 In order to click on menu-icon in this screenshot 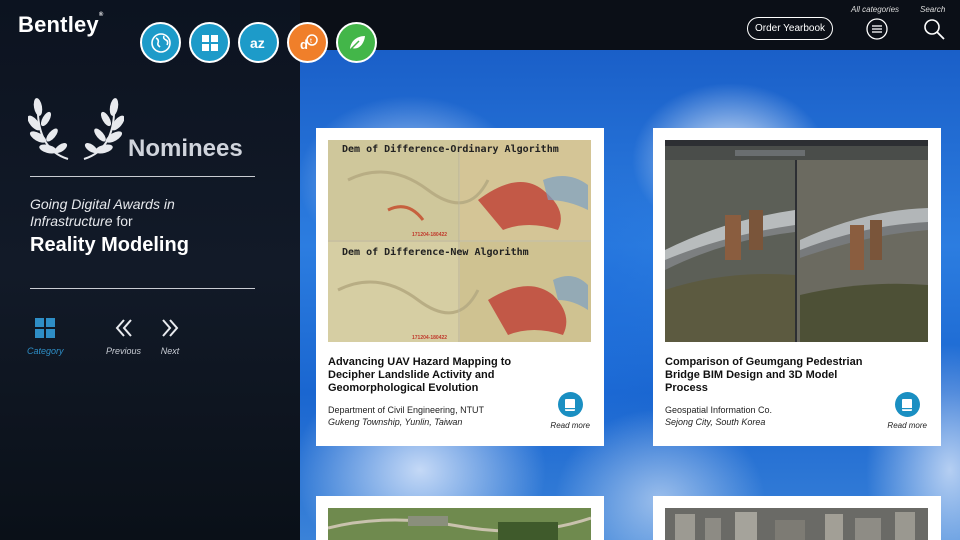, I will do `click(877, 29)`.